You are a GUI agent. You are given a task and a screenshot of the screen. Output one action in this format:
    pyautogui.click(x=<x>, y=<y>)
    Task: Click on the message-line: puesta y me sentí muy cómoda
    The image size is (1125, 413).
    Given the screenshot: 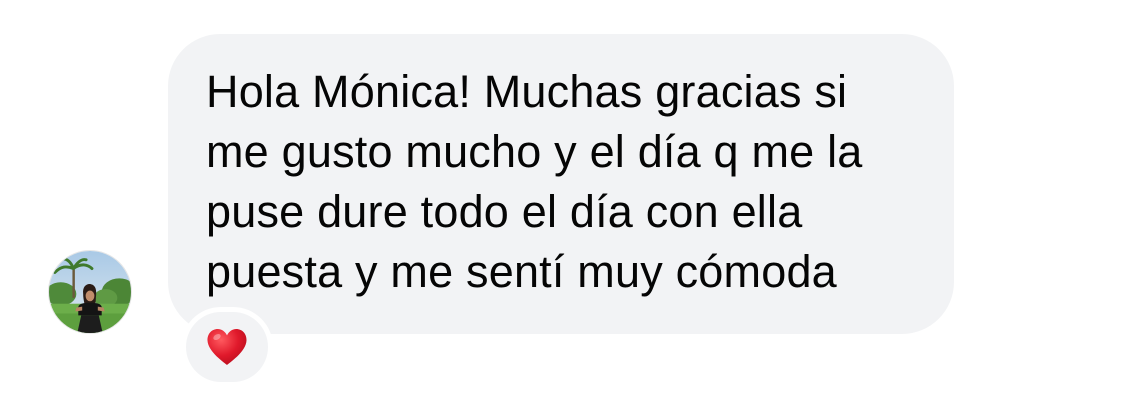 What is the action you would take?
    pyautogui.click(x=521, y=271)
    